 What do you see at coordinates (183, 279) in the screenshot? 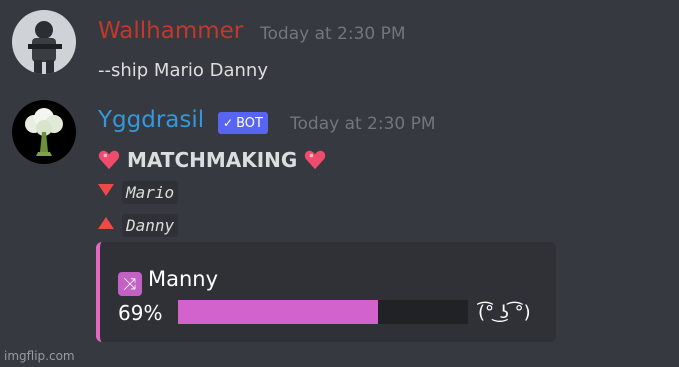
I see `ship-result-name: Manny` at bounding box center [183, 279].